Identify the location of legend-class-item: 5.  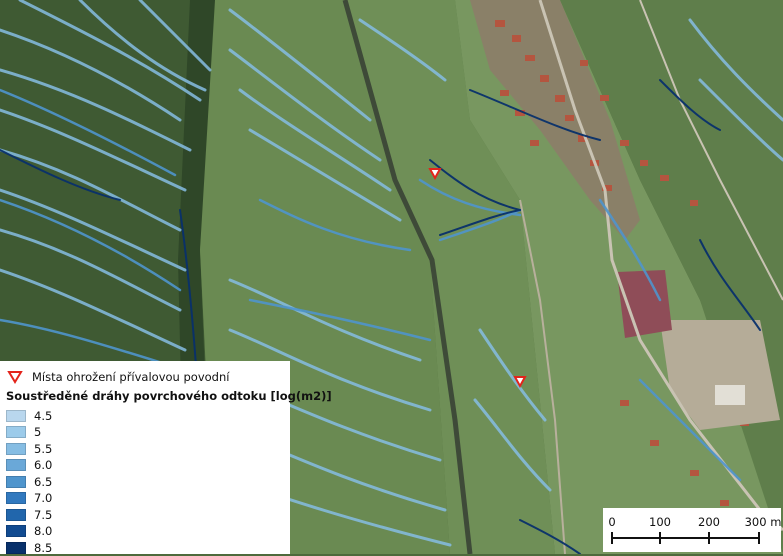
(145, 432).